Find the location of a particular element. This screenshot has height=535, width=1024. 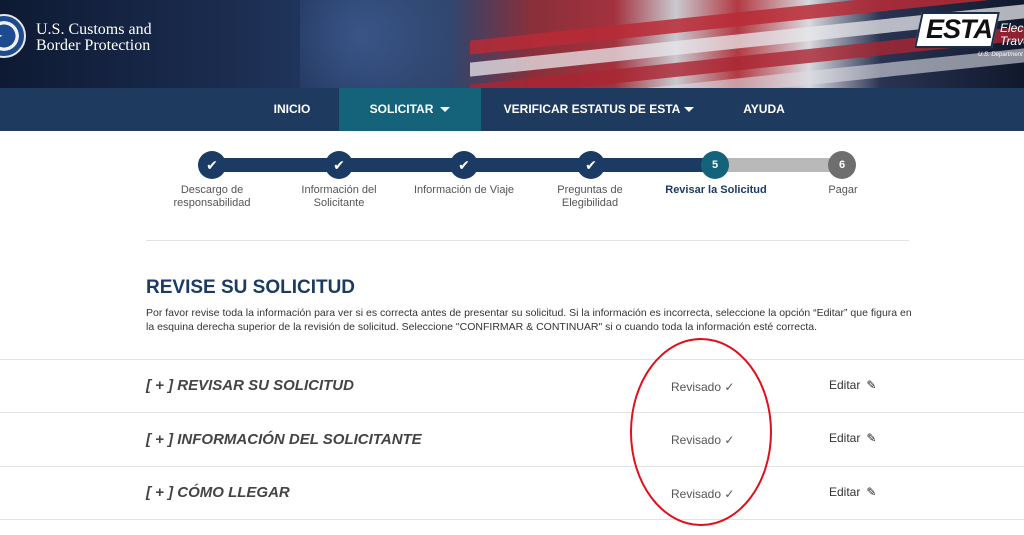

section-toggle-como-llegar: [ + ] CÓMO LLEGAR is located at coordinates (218, 492).